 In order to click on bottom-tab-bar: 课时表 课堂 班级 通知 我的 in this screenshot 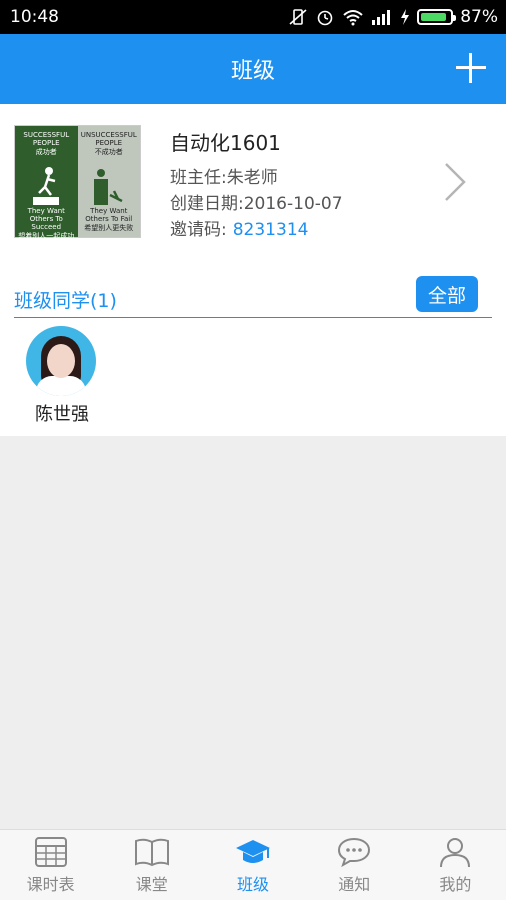, I will do `click(253, 864)`.